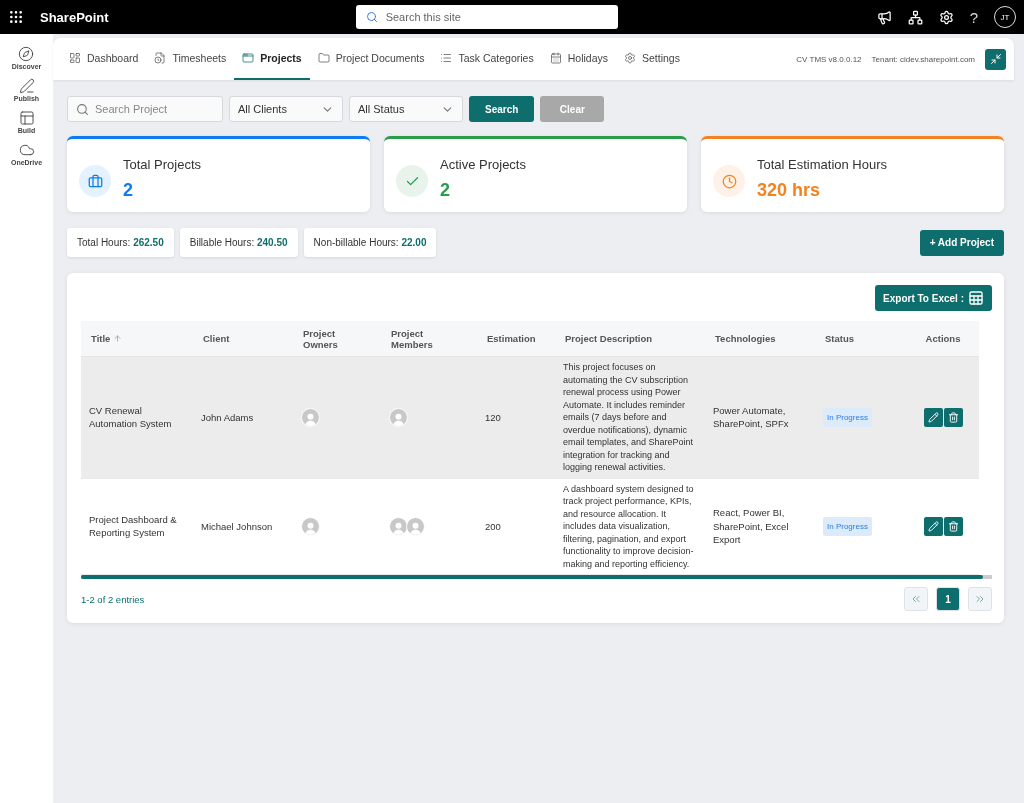 The width and height of the screenshot is (1024, 803). I want to click on client-select: All Clients, so click(286, 109).